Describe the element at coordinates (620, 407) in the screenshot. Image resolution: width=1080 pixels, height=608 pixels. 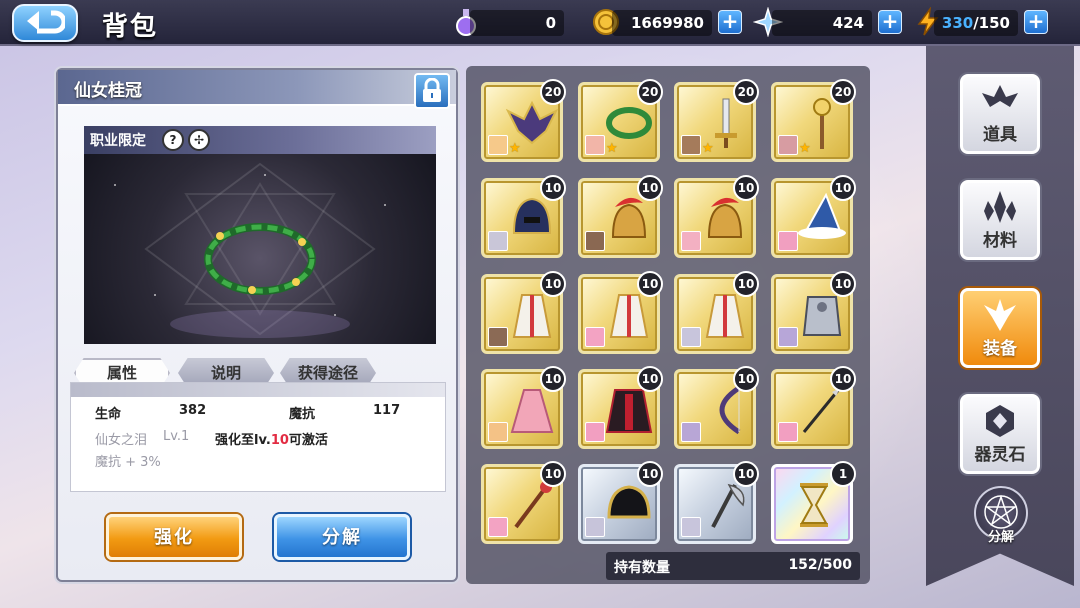
I see `inventory-slot-dark-cape: 10` at that location.